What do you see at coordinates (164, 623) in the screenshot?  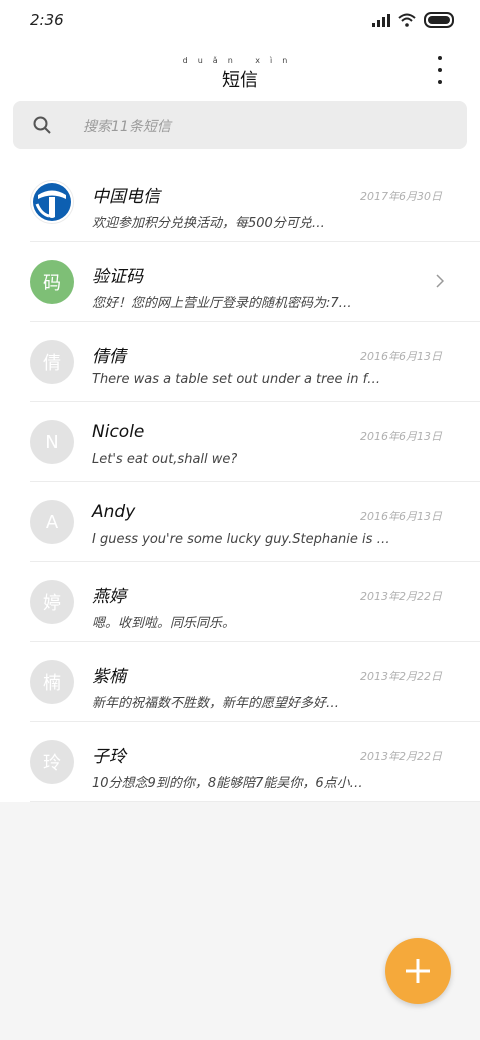 I see `message-snippet: 嗯。收到啦。同乐同乐。` at bounding box center [164, 623].